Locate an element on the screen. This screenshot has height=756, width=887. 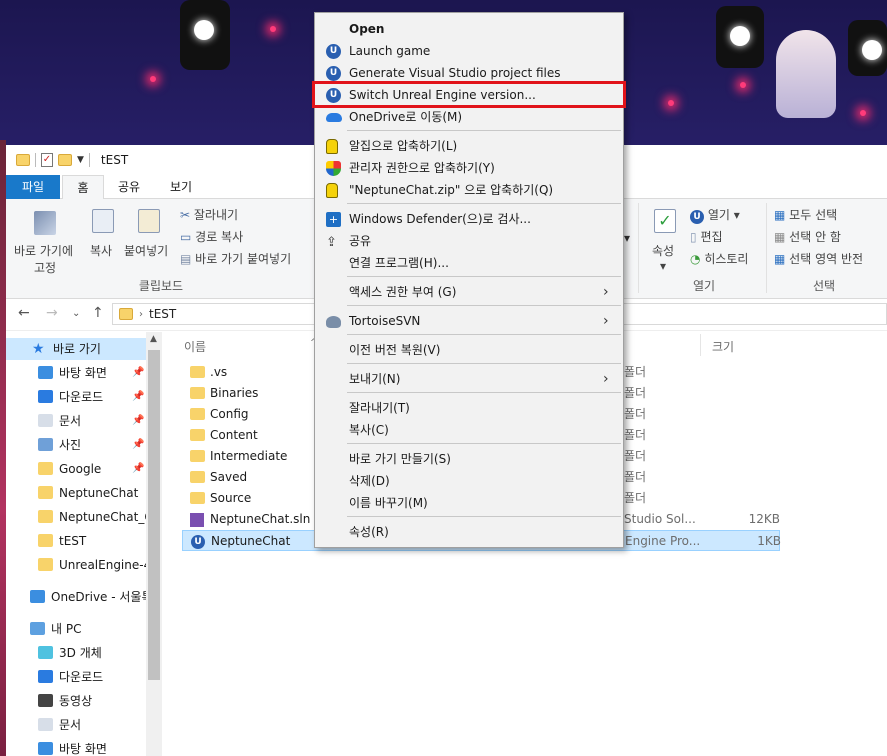
admin-compress-menu-item: 관리자 권한으로 압축하기(Y) is located at coordinates (469, 168).